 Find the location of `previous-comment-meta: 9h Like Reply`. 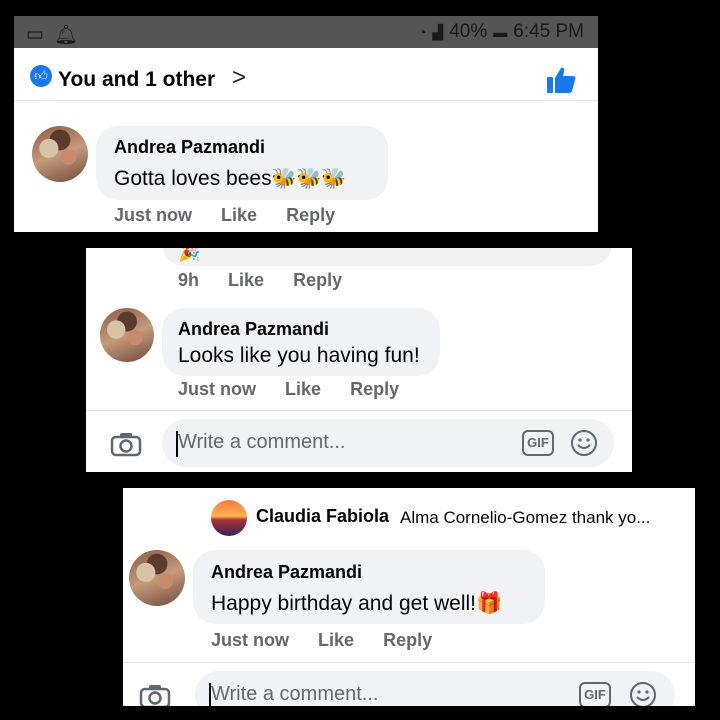

previous-comment-meta: 9h Like Reply is located at coordinates (272, 280).